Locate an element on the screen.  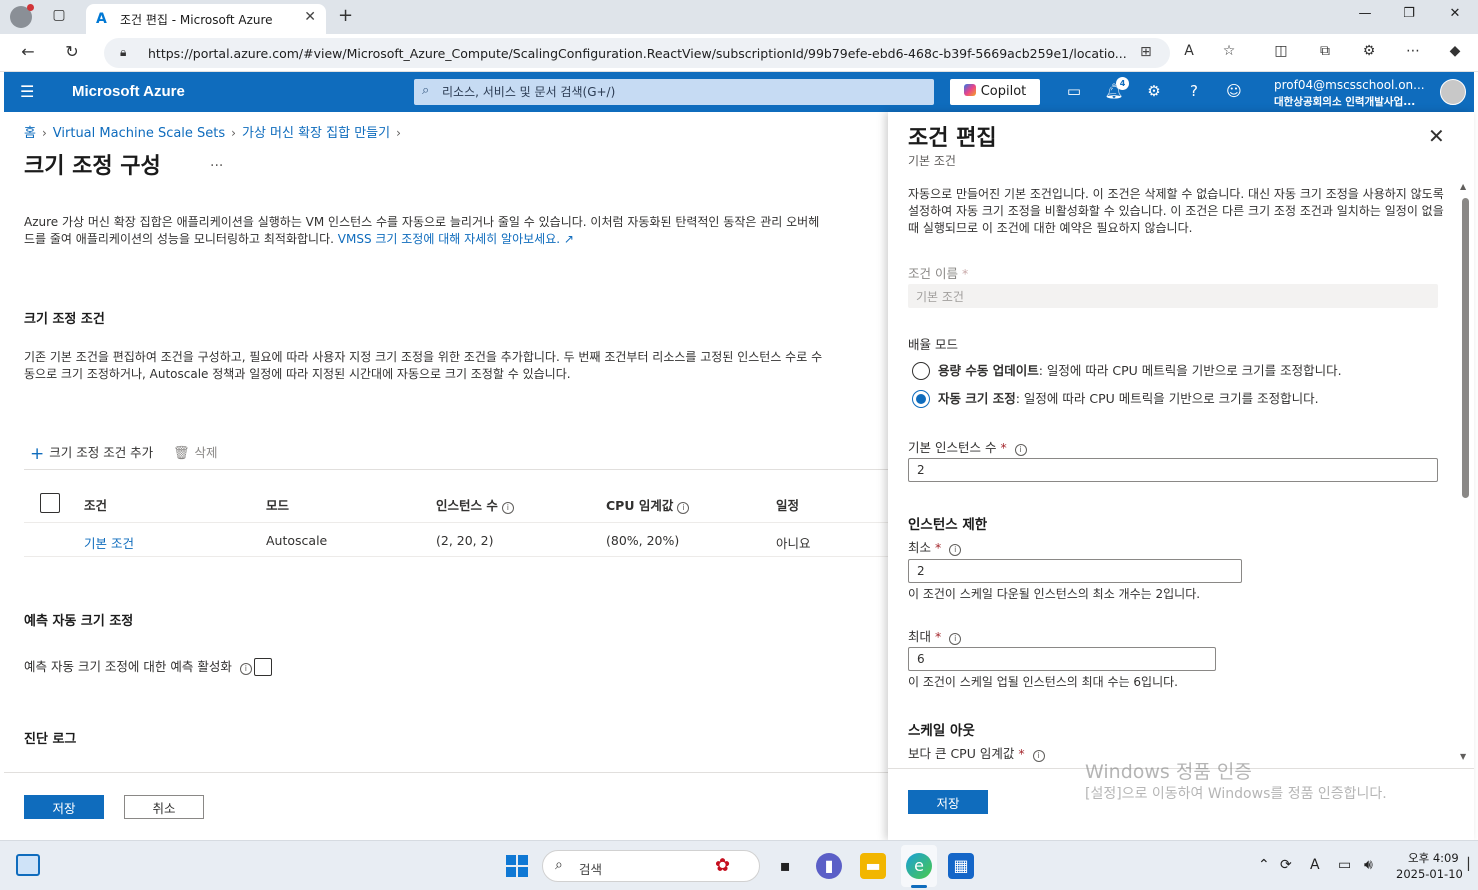
default-instances-input is located at coordinates (1173, 470).